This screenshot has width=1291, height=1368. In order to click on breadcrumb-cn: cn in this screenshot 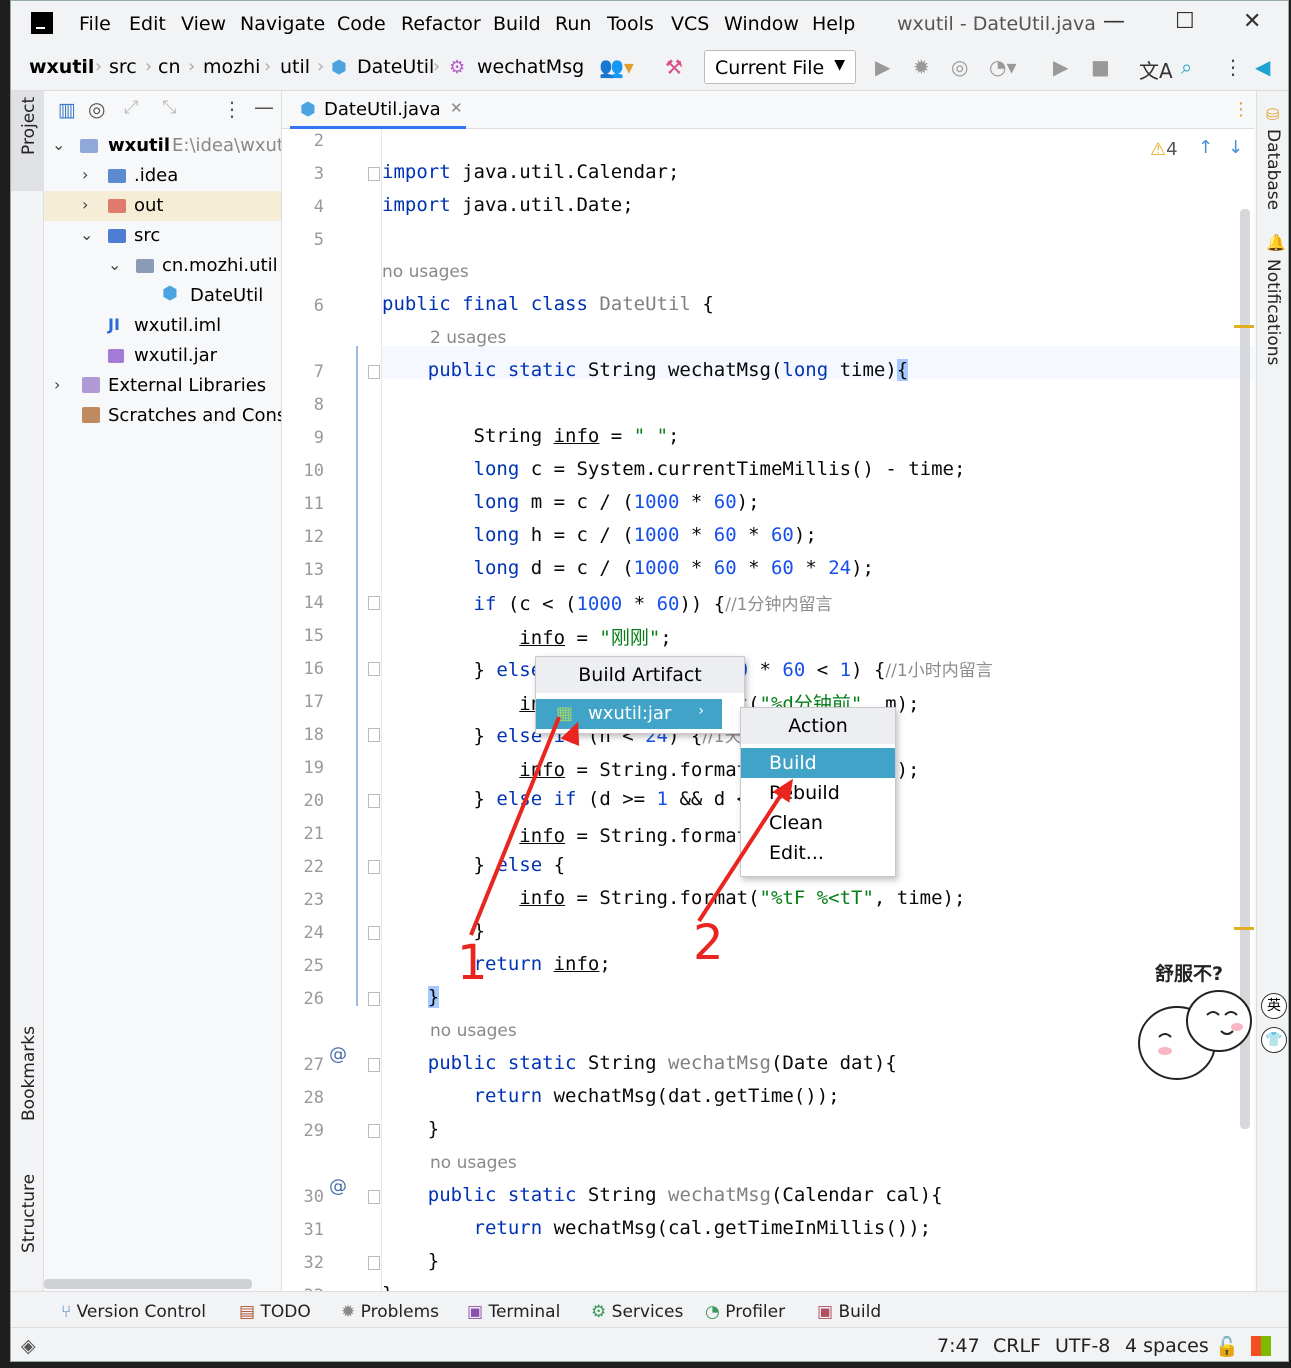, I will do `click(169, 67)`.